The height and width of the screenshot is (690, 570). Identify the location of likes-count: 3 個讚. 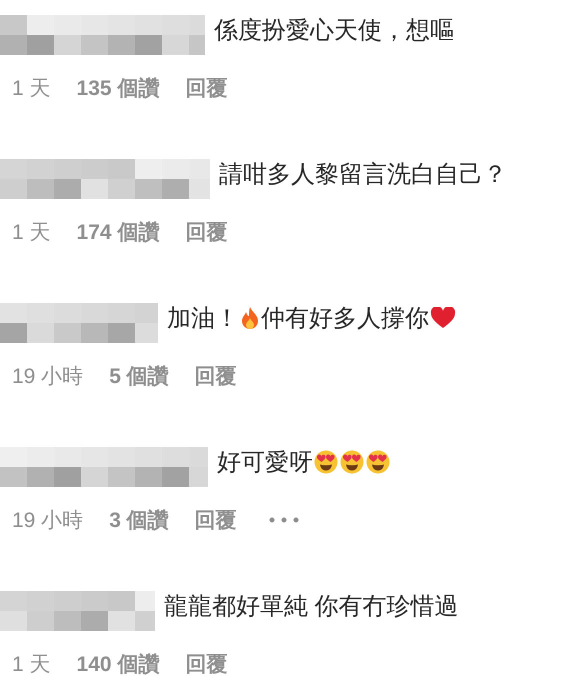
(139, 520).